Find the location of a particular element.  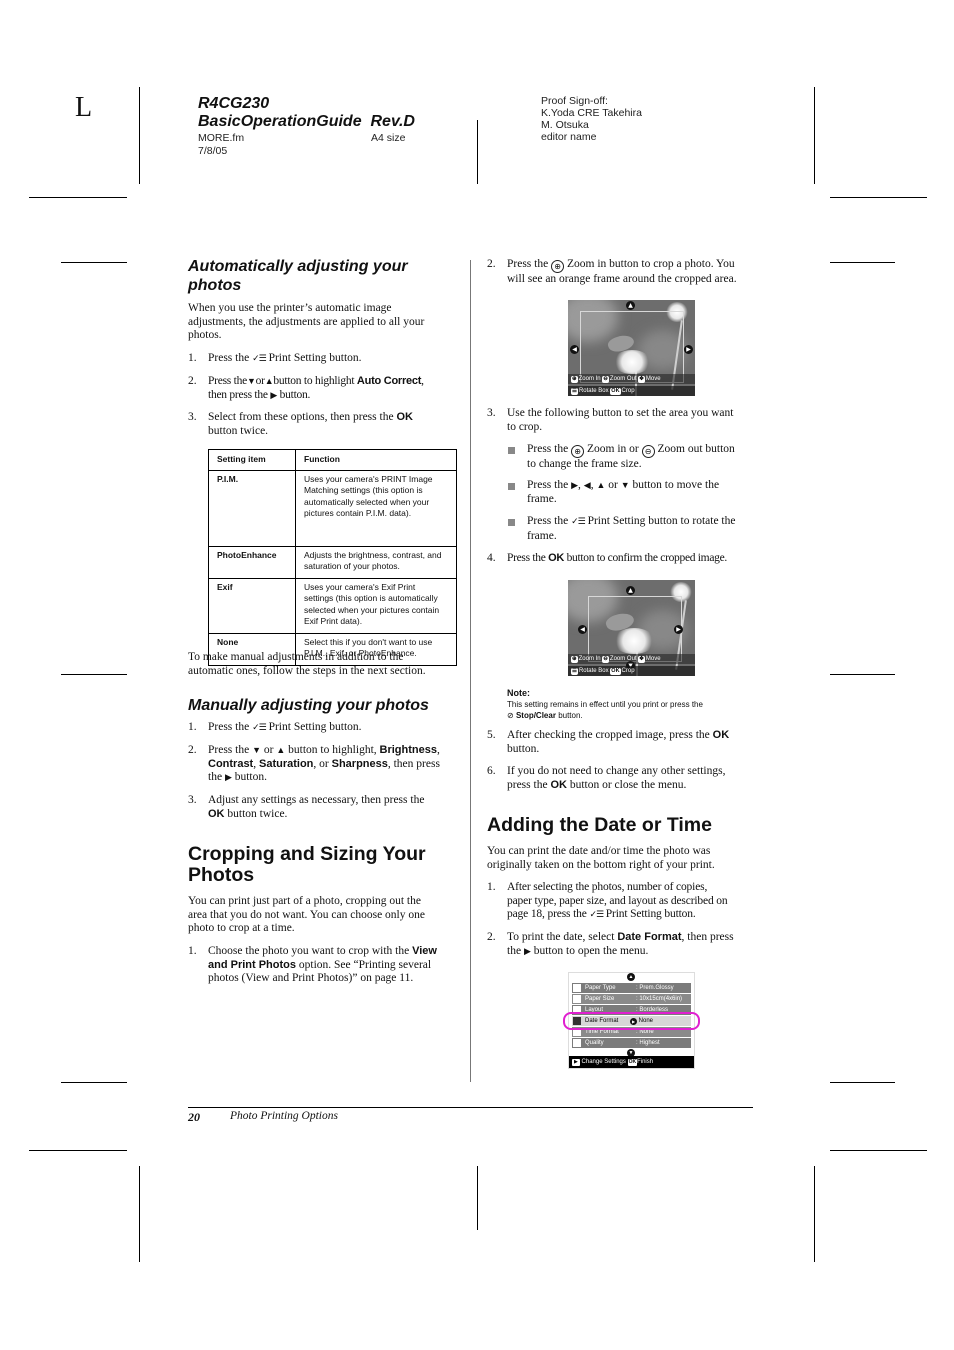

step-number: 4. is located at coordinates (491, 558).